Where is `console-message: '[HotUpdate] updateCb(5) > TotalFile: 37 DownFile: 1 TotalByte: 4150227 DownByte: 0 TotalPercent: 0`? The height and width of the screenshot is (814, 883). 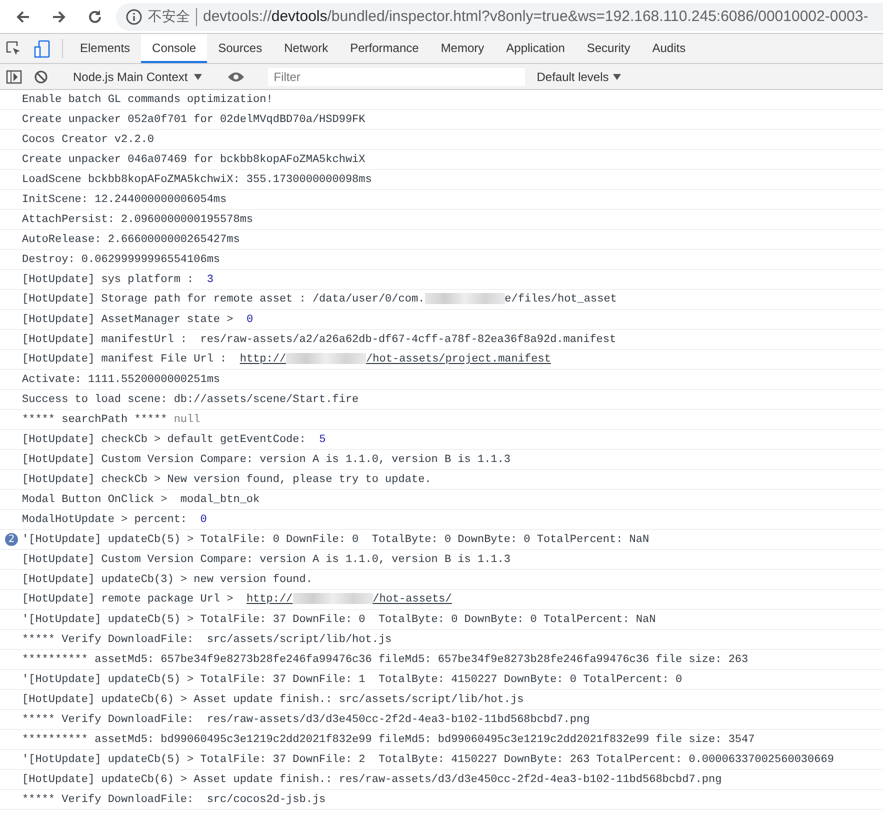
console-message: '[HotUpdate] updateCb(5) > TotalFile: 37 DownFile: 1 TotalByte: 4150227 DownByte: 0 TotalPercent: 0 is located at coordinates (352, 680).